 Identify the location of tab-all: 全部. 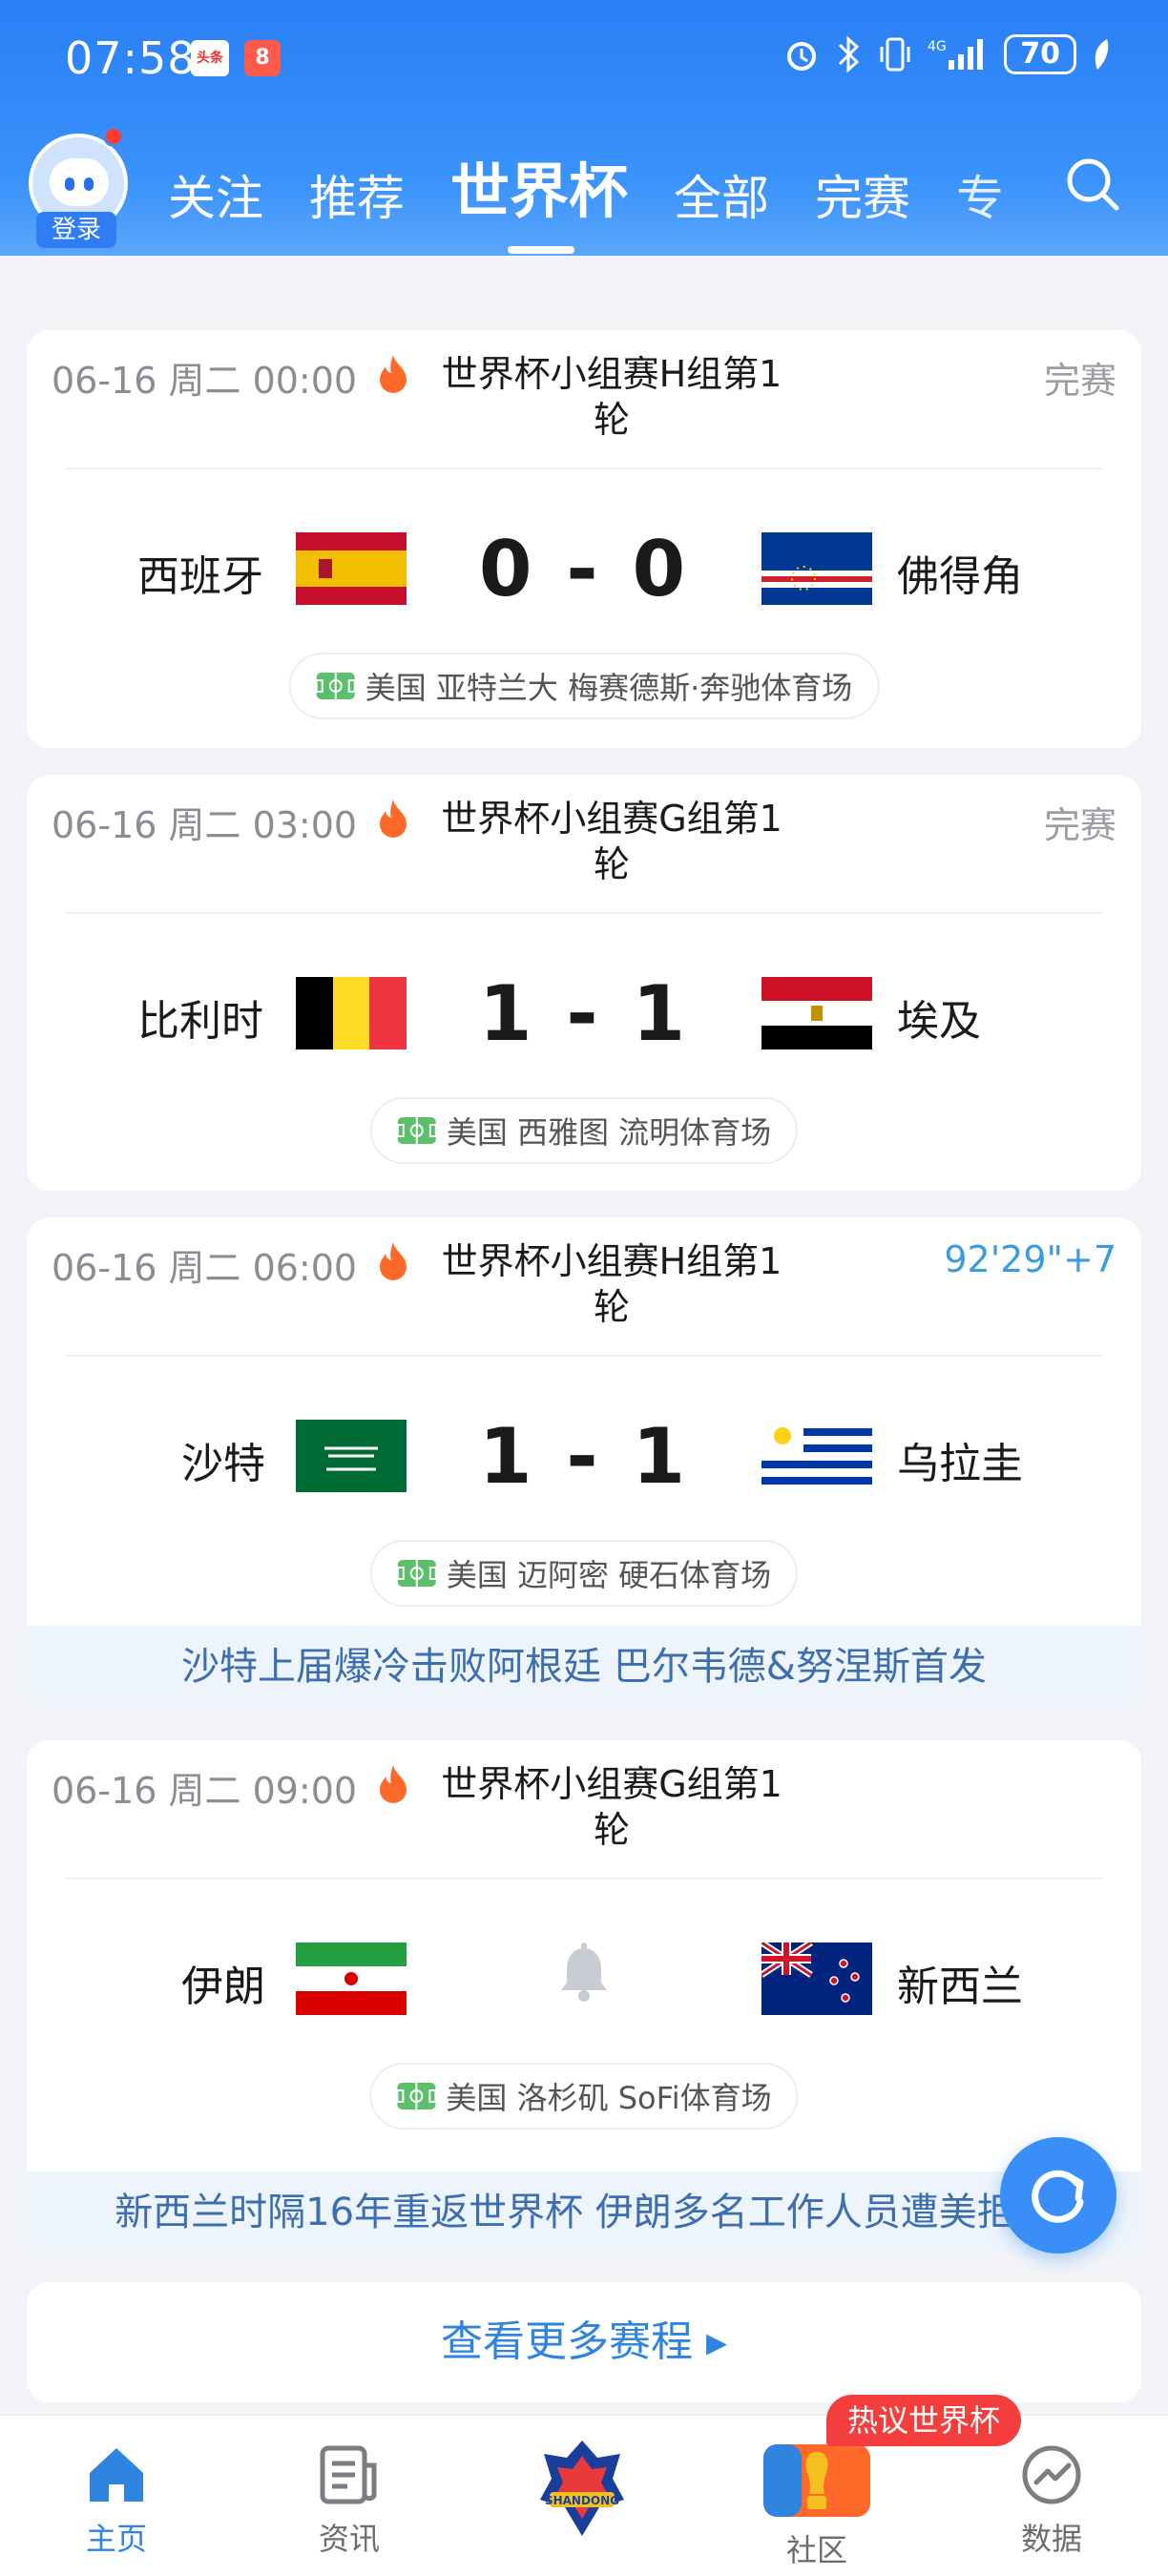
(721, 194).